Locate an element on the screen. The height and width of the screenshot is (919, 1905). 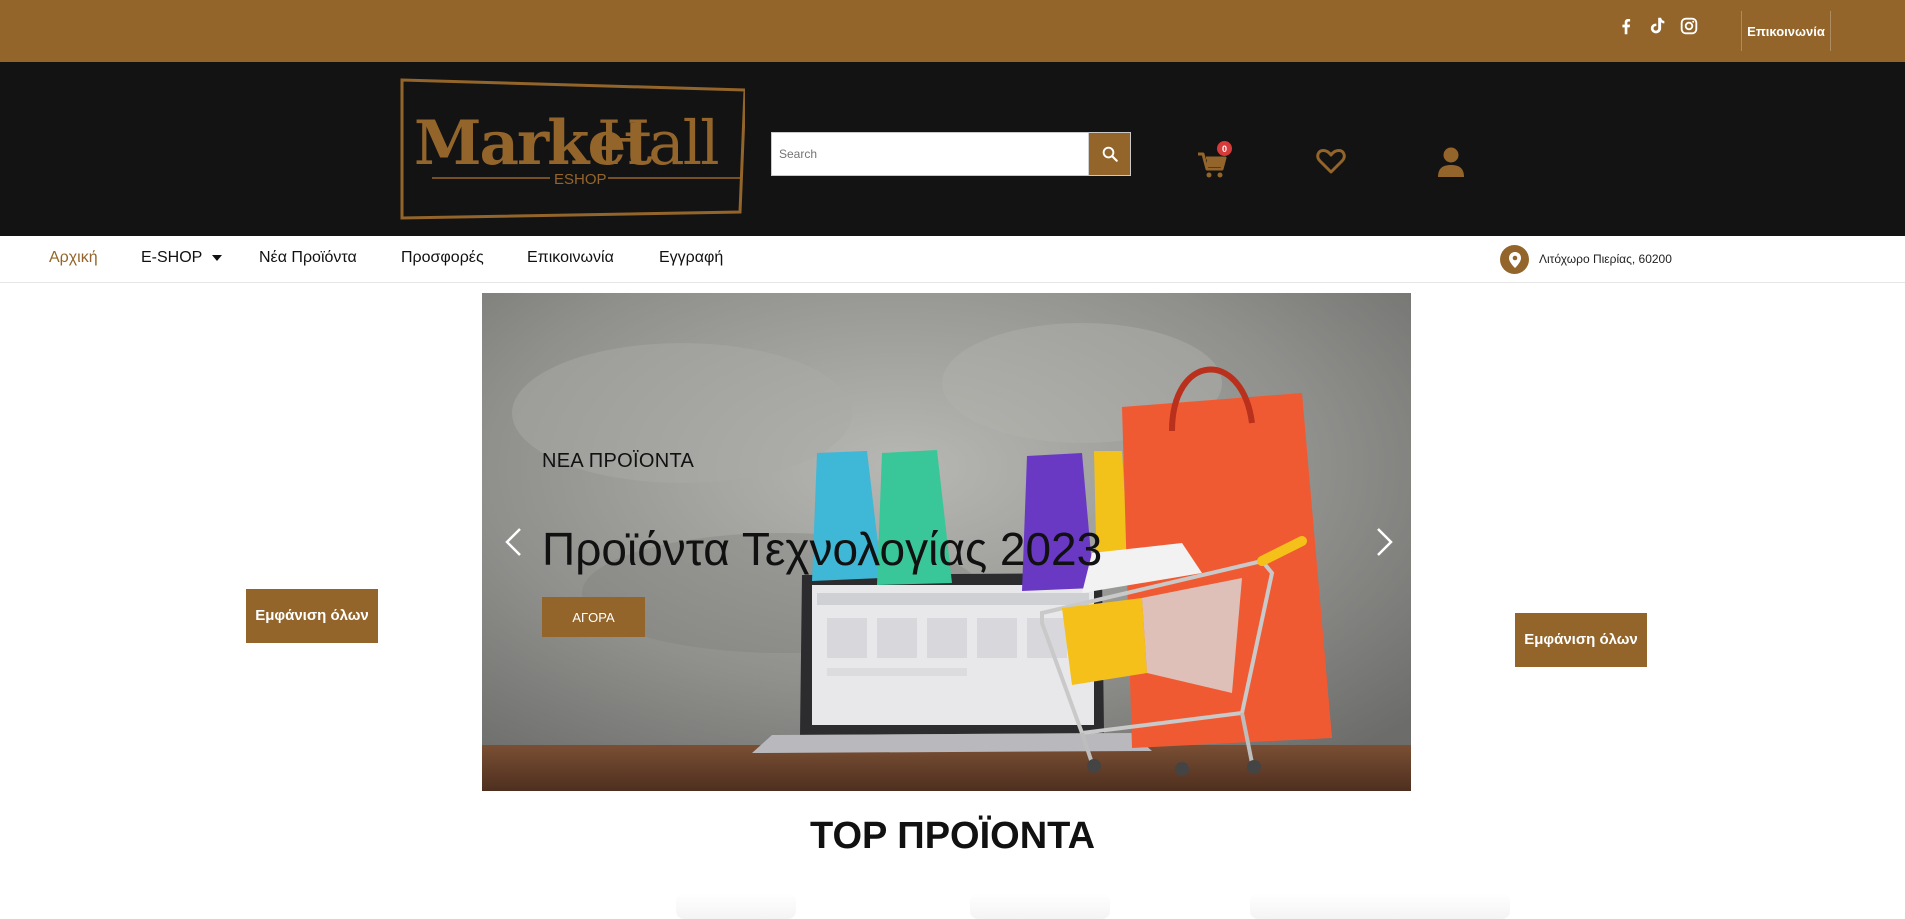
nav-item-eshop-label: E-SHOP is located at coordinates (172, 257).